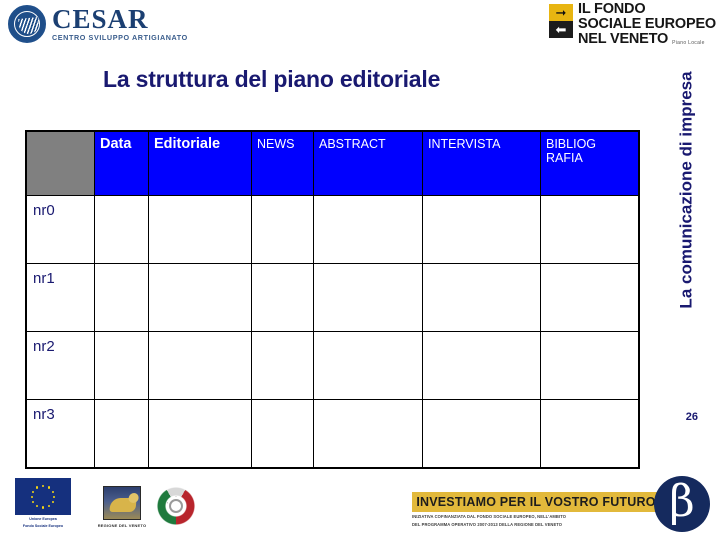 The image size is (720, 540). I want to click on investimento-headline: INVESTIAMO PER IL VOSTRO FUTURO, so click(536, 502).